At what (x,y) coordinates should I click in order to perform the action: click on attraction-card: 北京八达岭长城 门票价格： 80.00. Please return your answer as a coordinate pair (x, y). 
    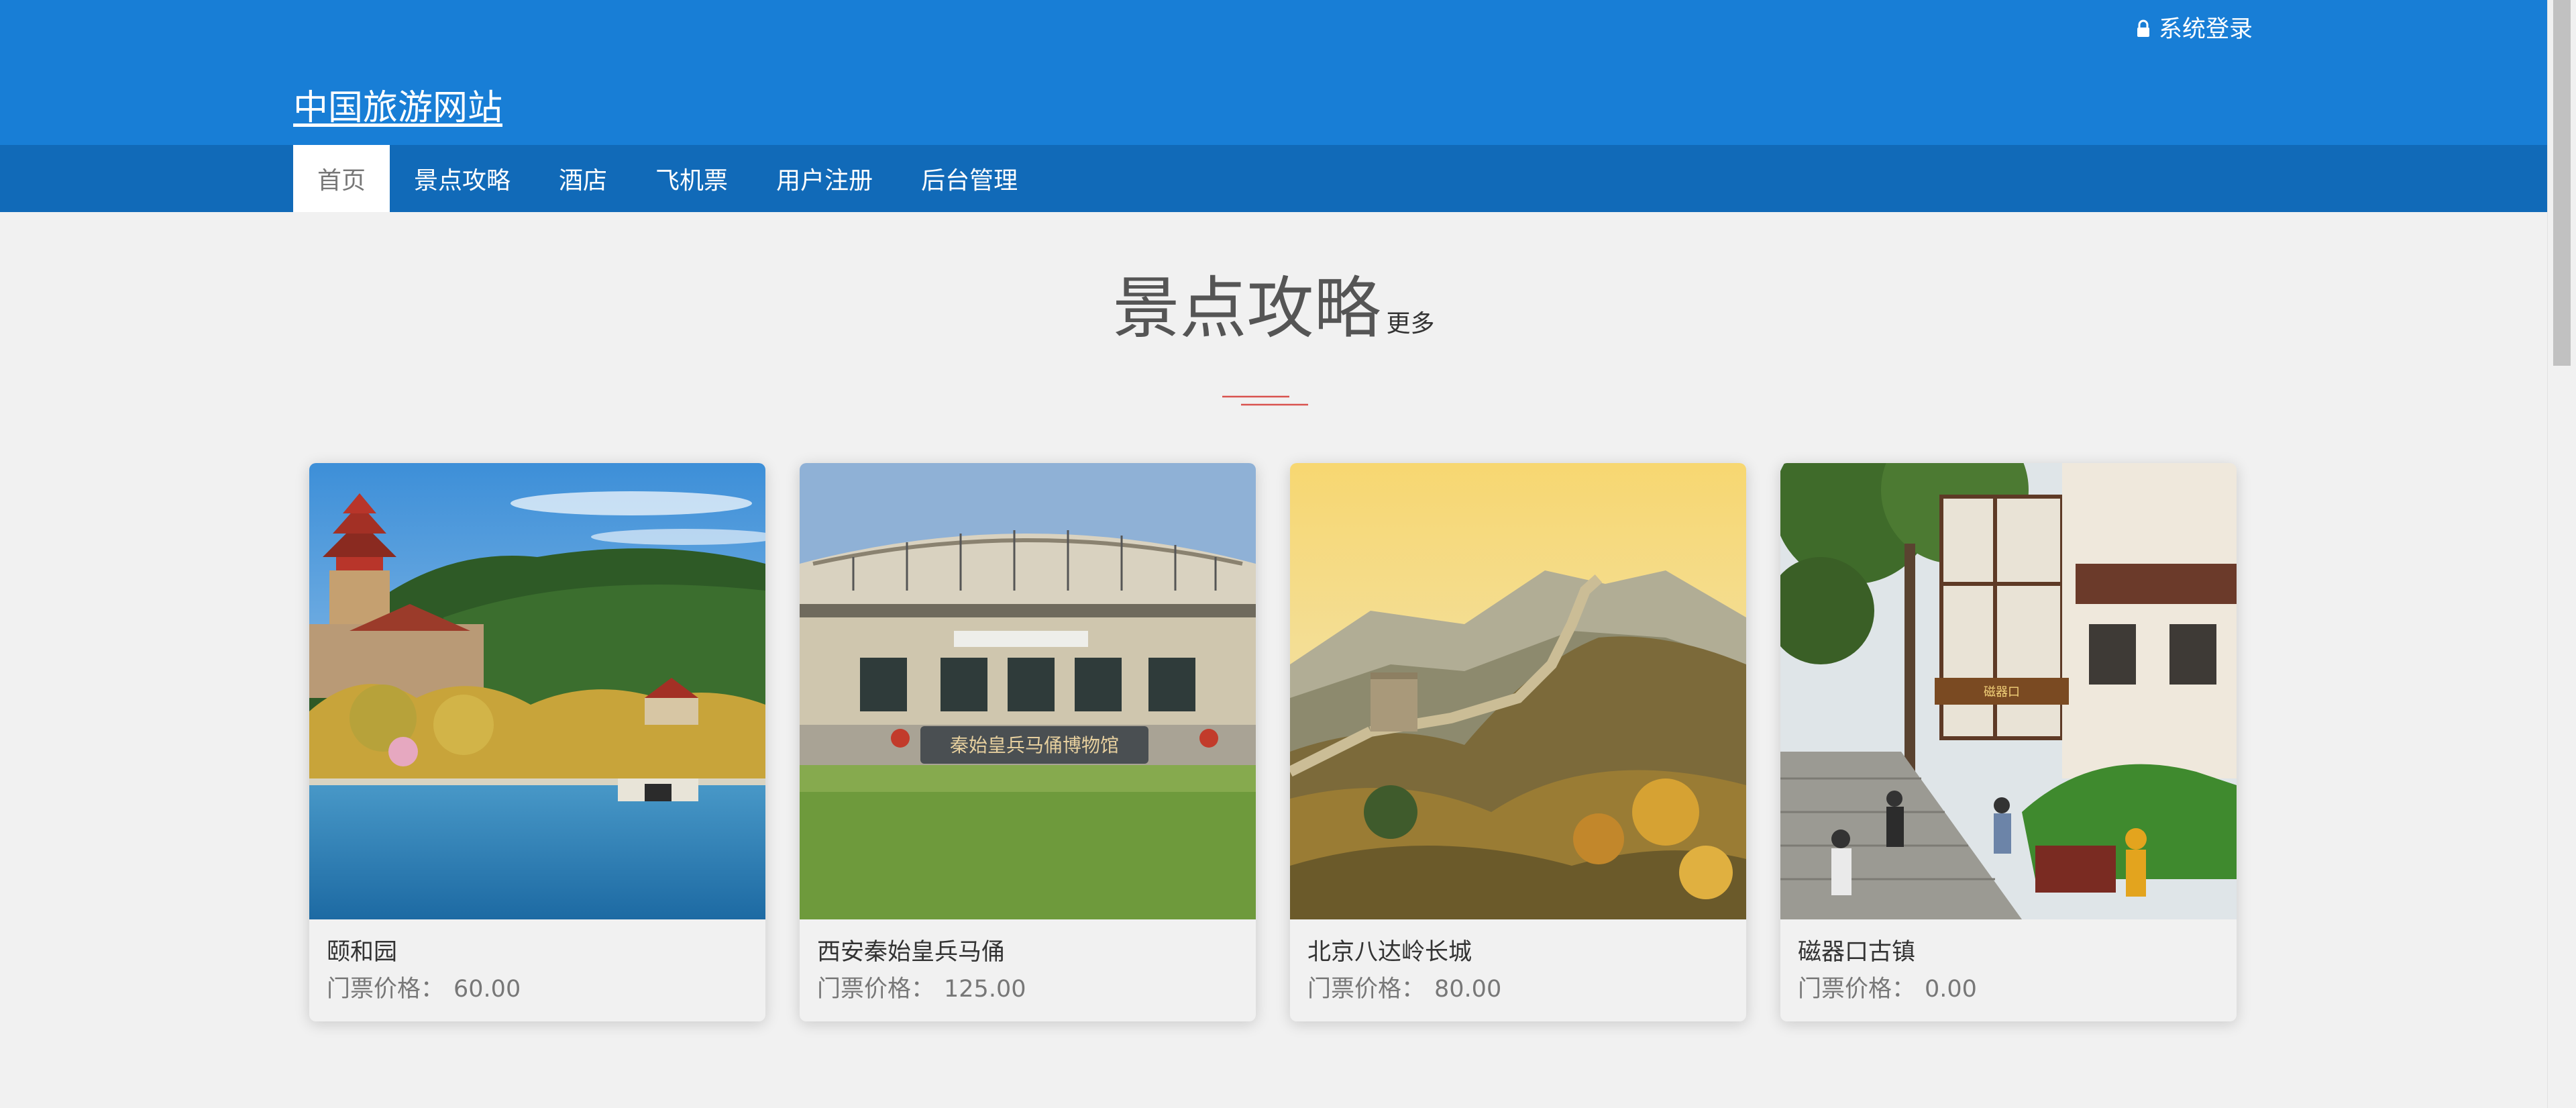
    Looking at the image, I should click on (1518, 742).